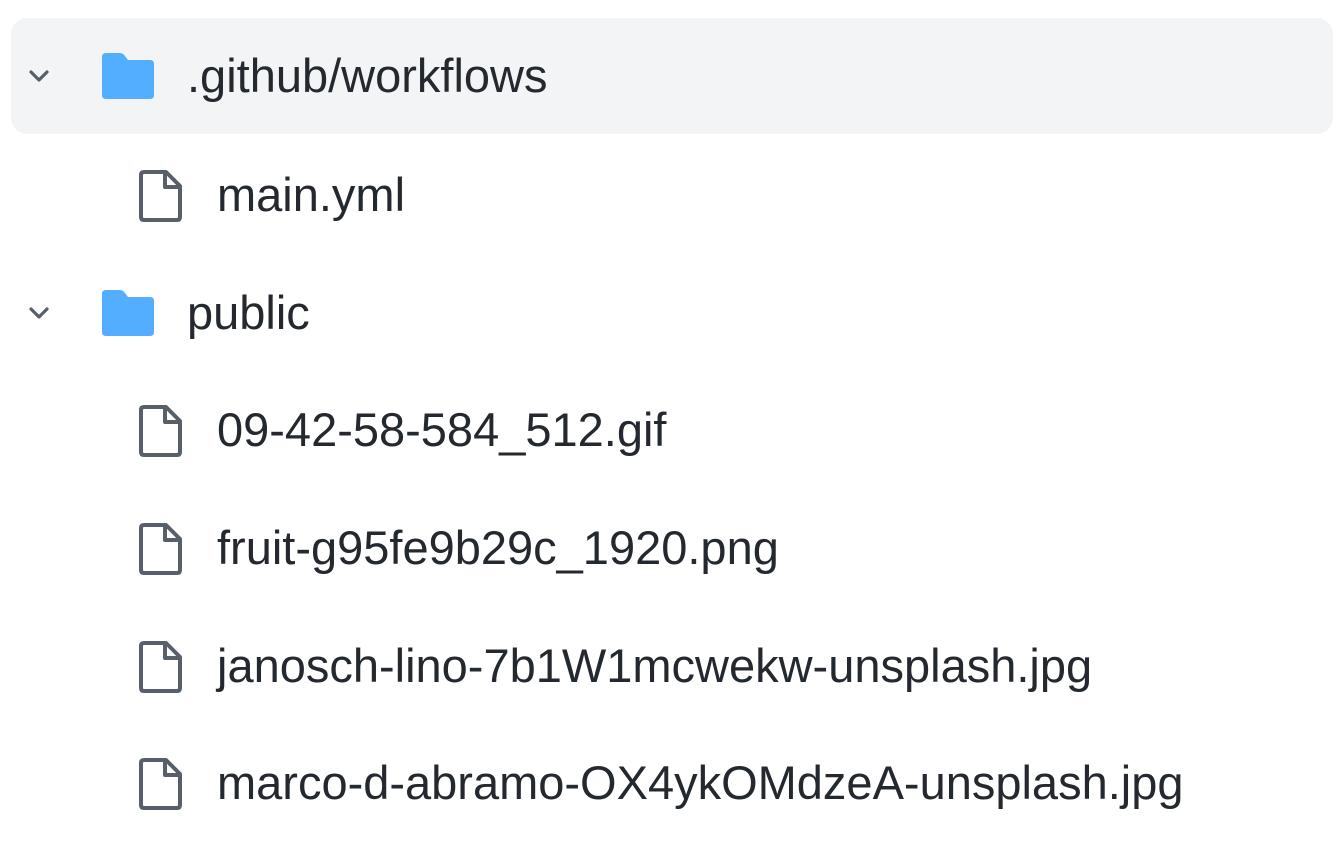 The height and width of the screenshot is (842, 1342). What do you see at coordinates (655, 665) in the screenshot?
I see `file-name: janosch-lino-7b1W1mcwekw-unsplash.jpg` at bounding box center [655, 665].